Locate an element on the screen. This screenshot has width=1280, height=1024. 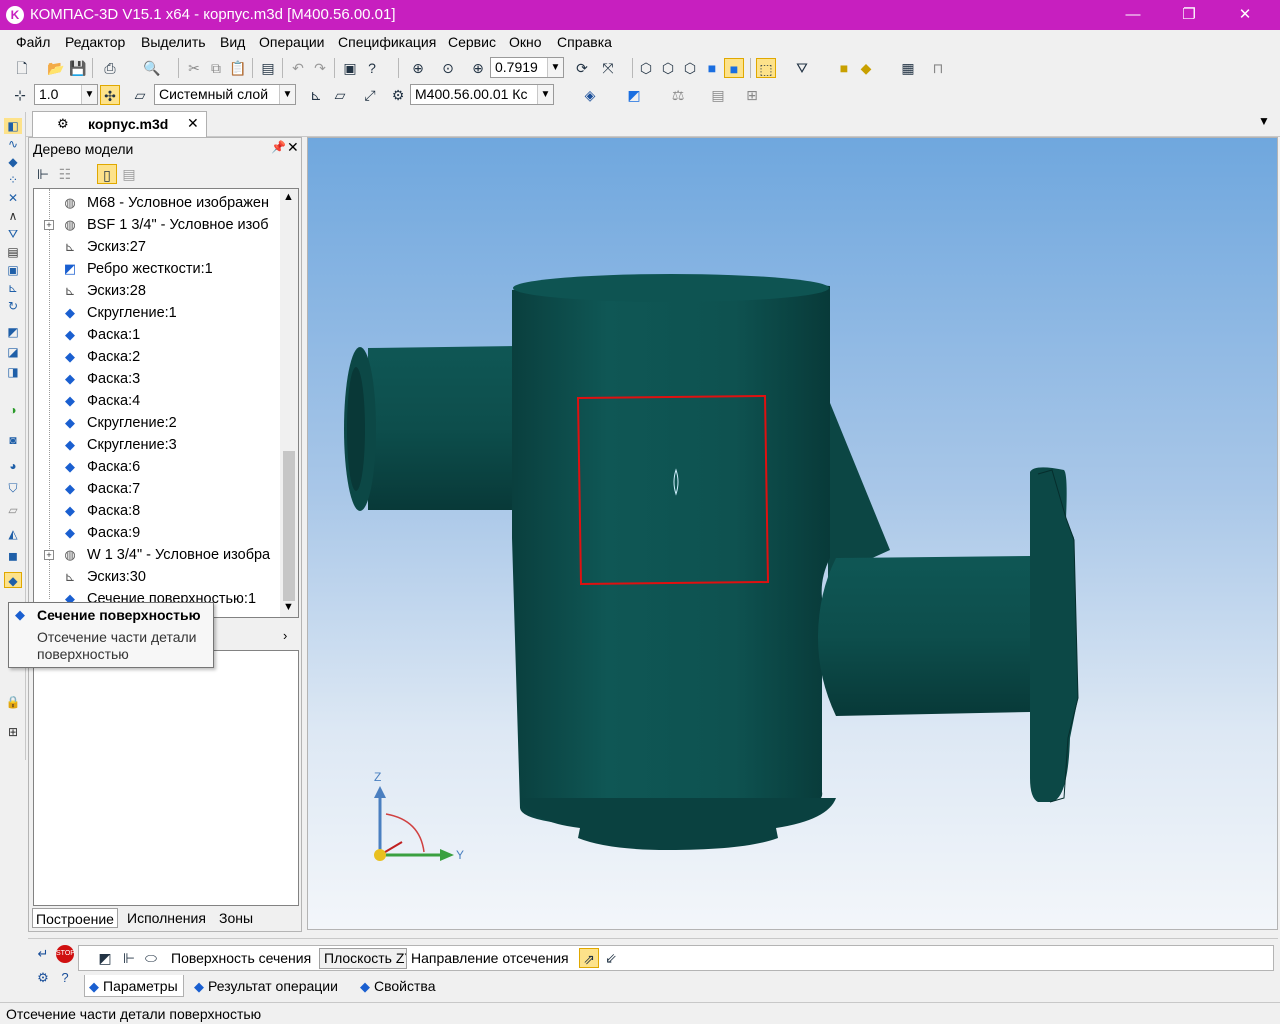
properties-icon: ▤ is located at coordinates (268, 68).